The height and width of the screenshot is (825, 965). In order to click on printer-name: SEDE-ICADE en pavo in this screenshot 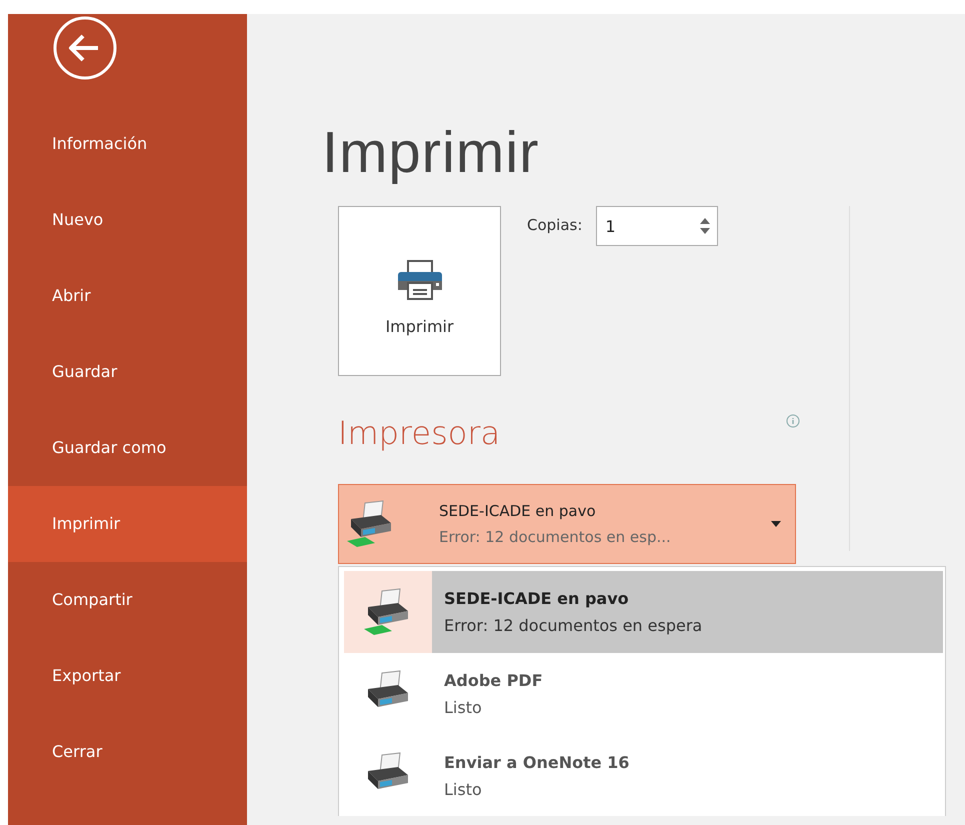, I will do `click(537, 598)`.